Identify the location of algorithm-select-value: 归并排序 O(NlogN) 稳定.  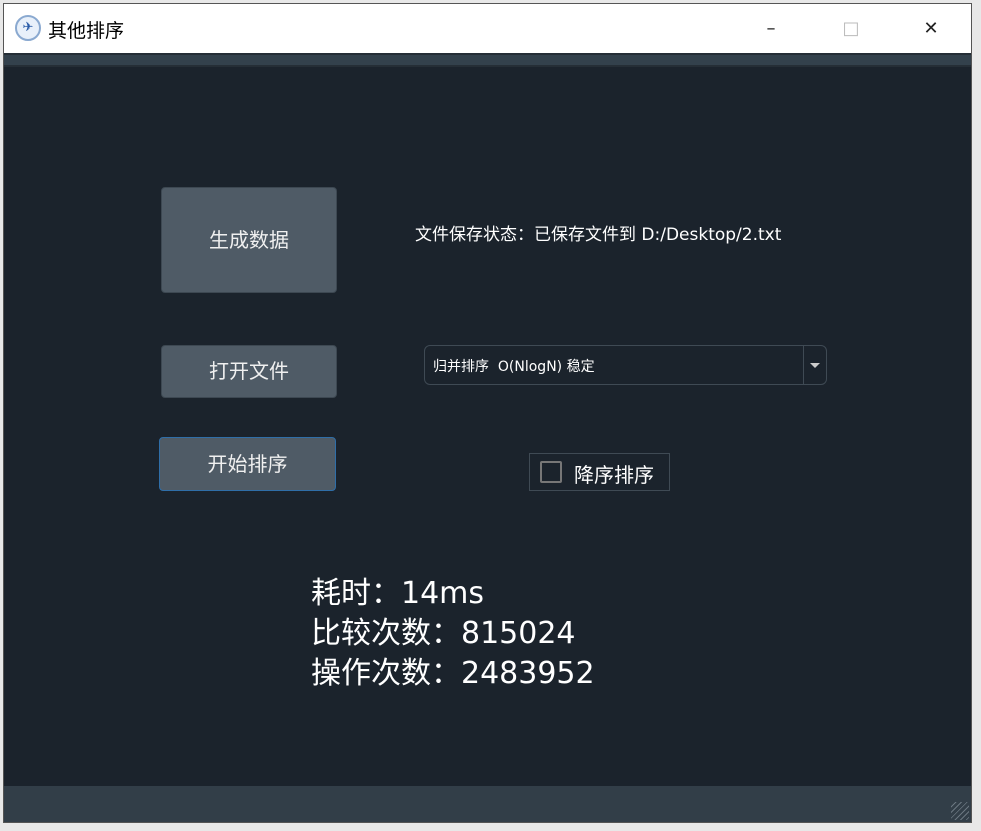
(514, 367).